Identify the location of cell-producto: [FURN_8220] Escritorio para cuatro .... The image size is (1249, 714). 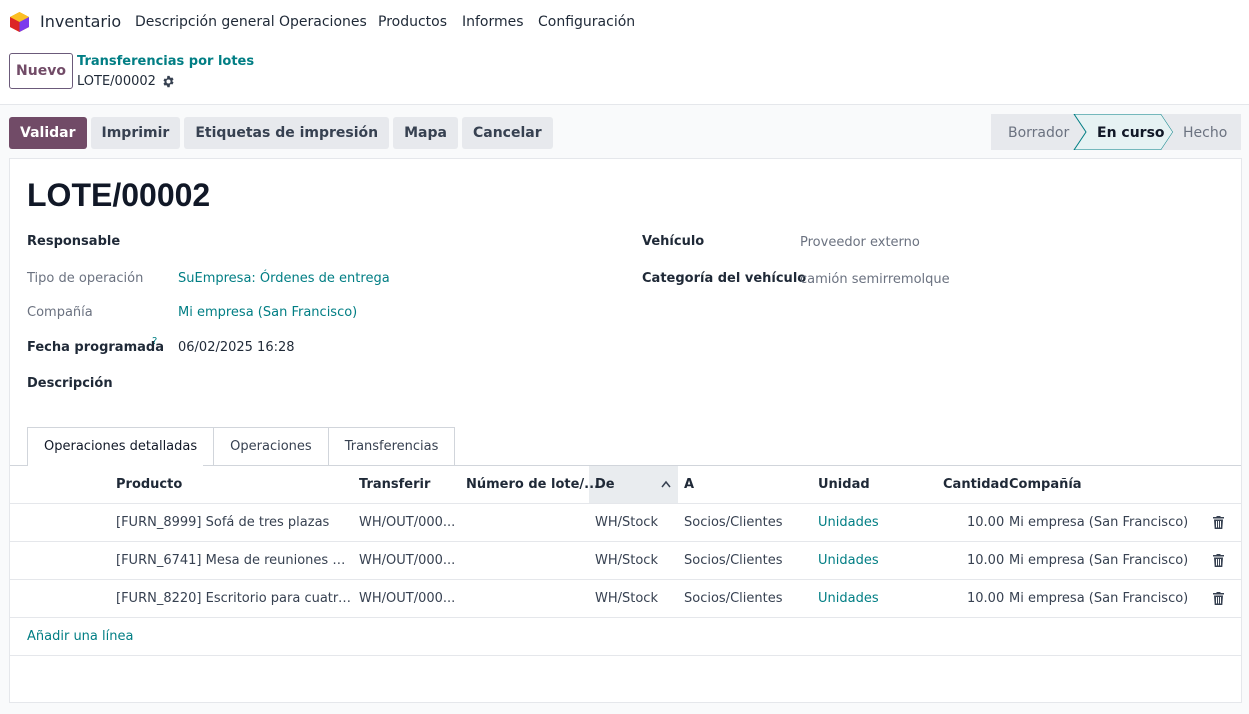
(233, 598).